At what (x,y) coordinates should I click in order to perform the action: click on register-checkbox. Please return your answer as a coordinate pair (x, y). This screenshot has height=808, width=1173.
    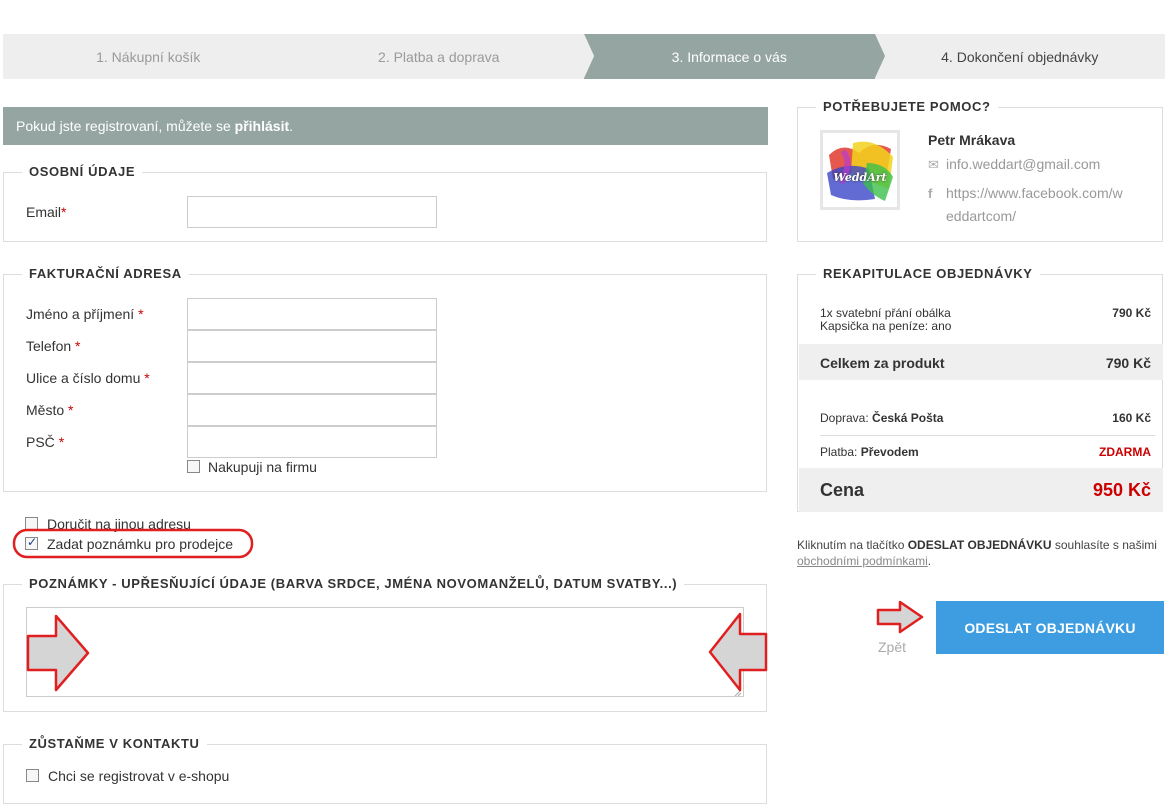
    Looking at the image, I should click on (32, 775).